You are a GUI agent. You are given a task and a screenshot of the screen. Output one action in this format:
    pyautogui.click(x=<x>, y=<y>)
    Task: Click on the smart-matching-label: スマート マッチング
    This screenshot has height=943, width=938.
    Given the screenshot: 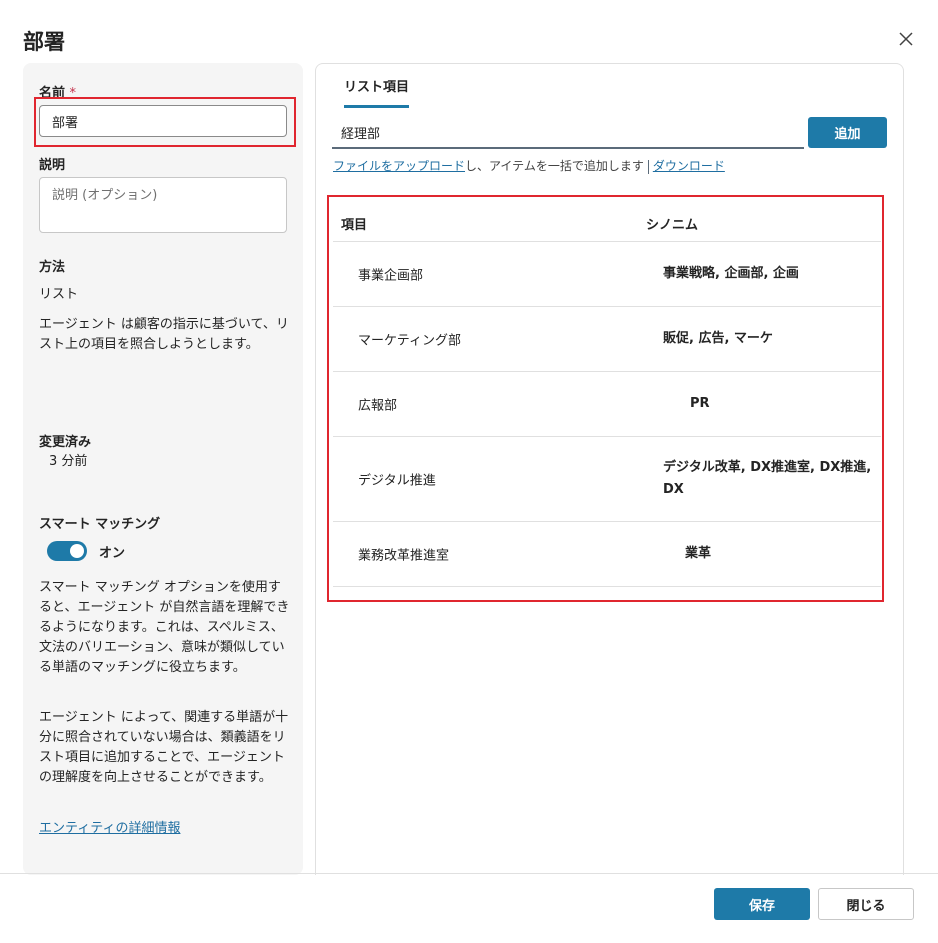 What is the action you would take?
    pyautogui.click(x=100, y=524)
    